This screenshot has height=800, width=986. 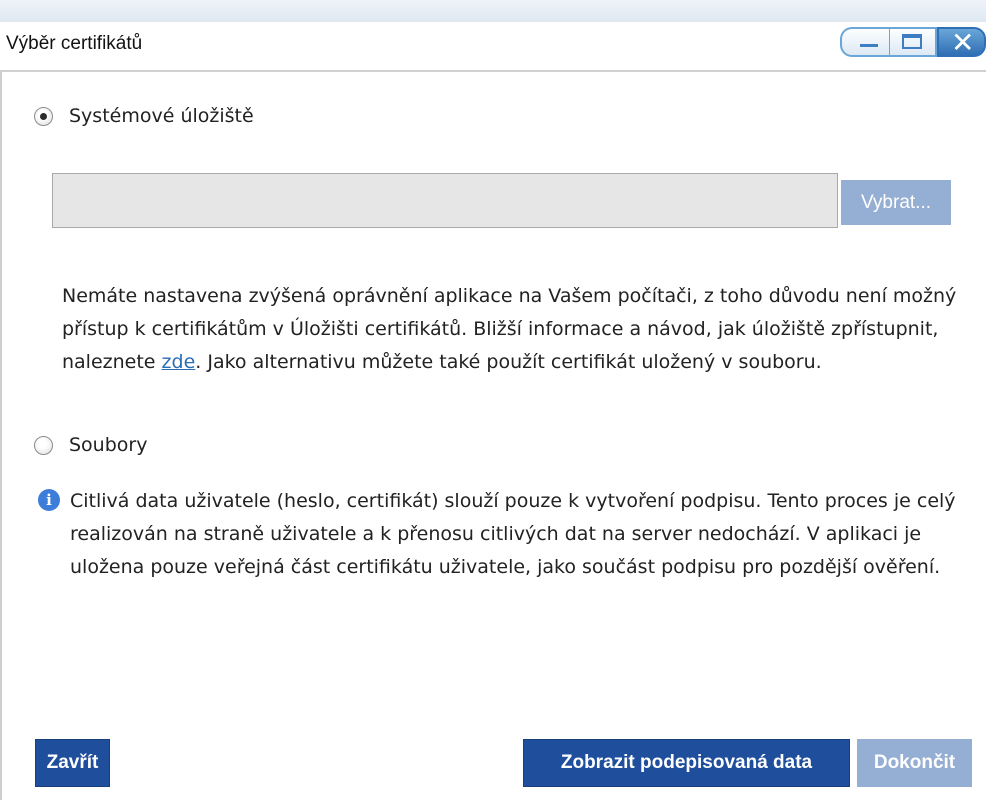 I want to click on help-link: zde, so click(x=179, y=362).